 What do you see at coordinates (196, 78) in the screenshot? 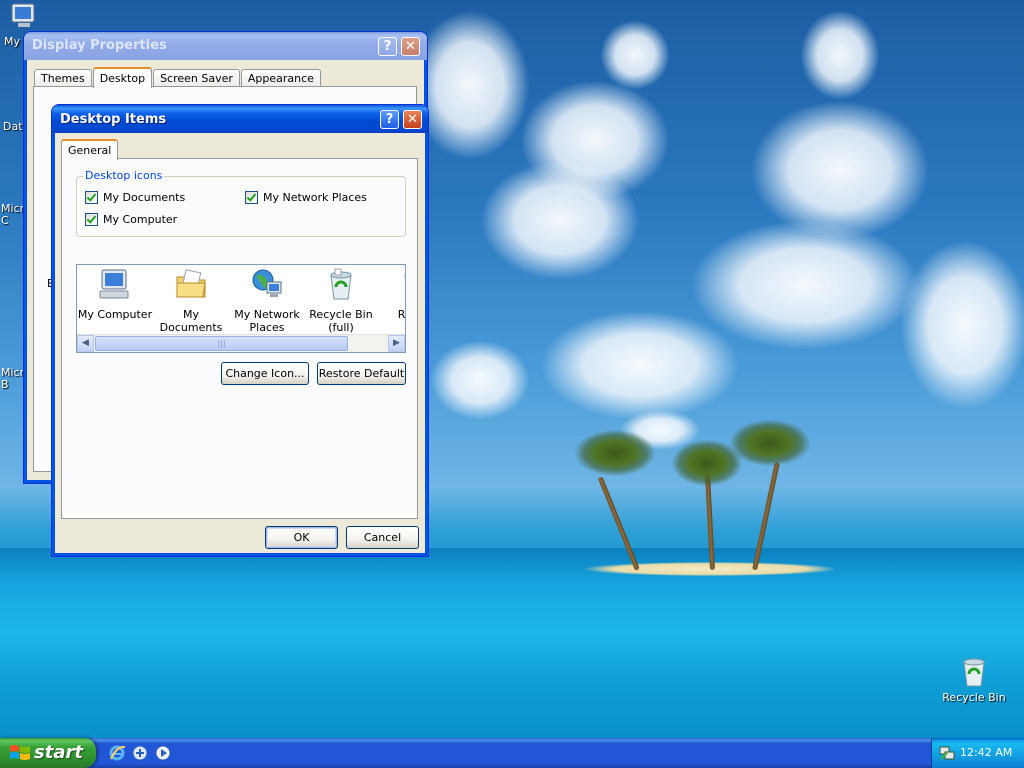
I see `tab-screen-saver: Screen Saver` at bounding box center [196, 78].